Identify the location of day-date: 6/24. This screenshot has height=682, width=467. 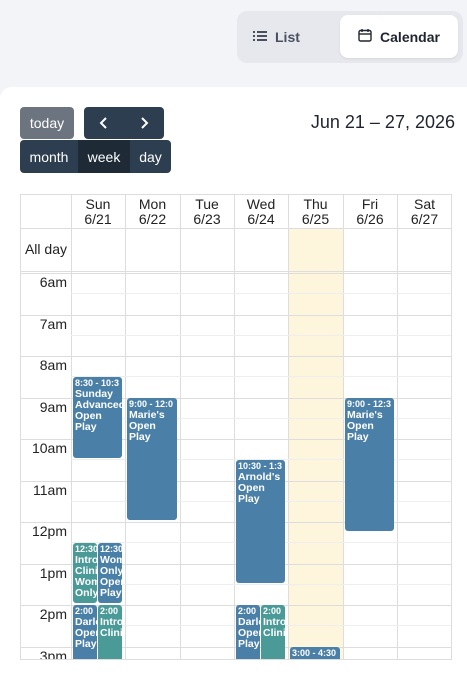
(261, 219).